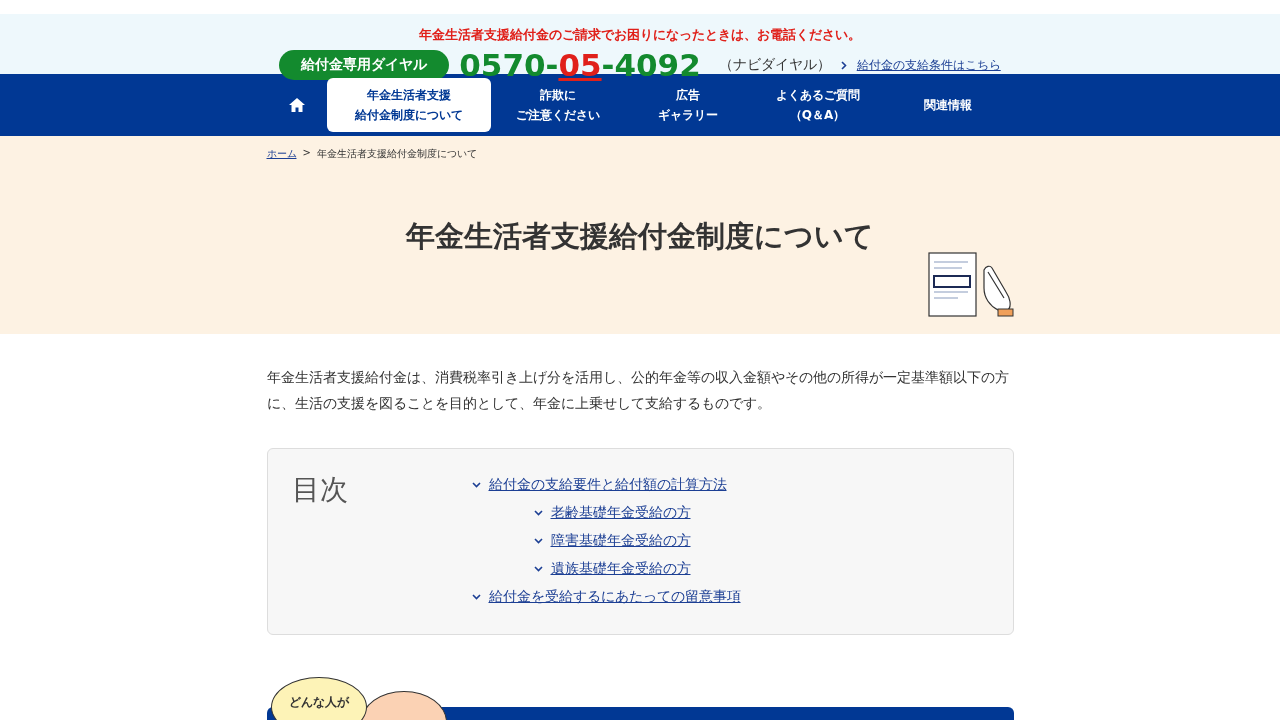  I want to click on nav-tab: 関連情報, so click(947, 105).